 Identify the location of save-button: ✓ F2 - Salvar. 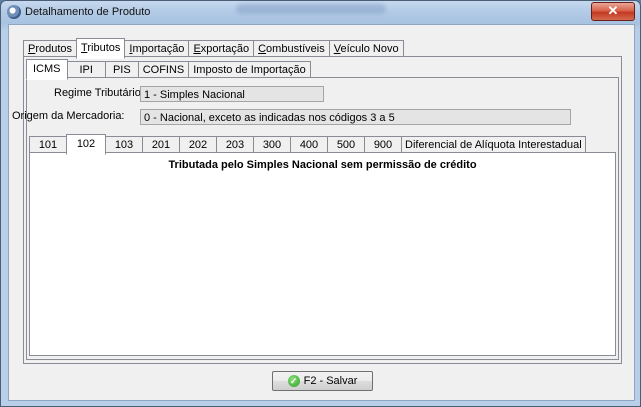
(322, 381).